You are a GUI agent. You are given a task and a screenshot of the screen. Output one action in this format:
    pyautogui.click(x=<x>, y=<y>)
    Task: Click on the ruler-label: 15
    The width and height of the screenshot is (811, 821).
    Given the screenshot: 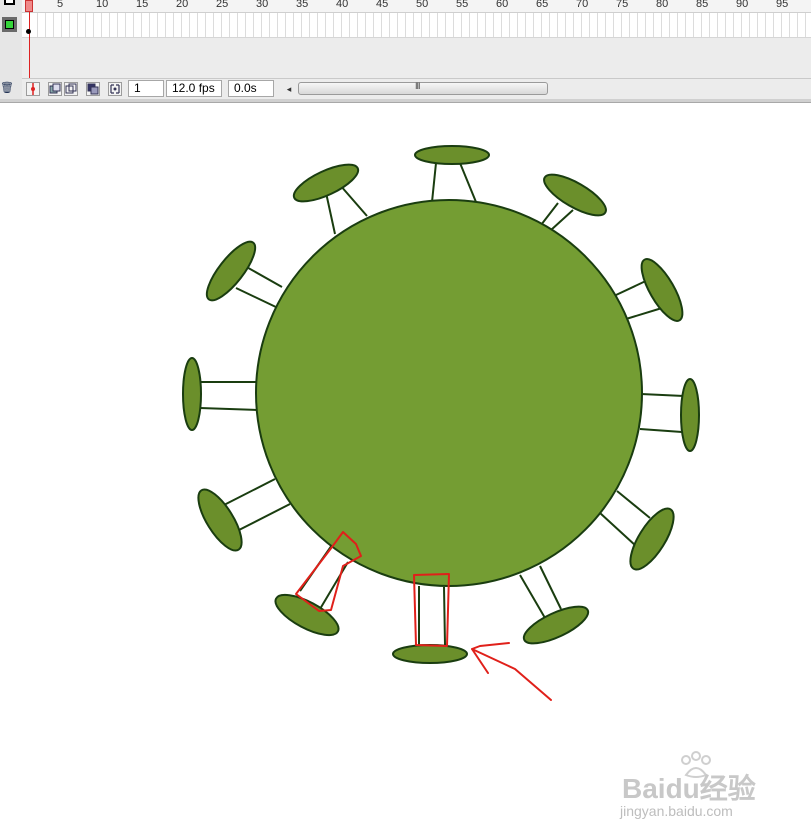 What is the action you would take?
    pyautogui.click(x=142, y=5)
    